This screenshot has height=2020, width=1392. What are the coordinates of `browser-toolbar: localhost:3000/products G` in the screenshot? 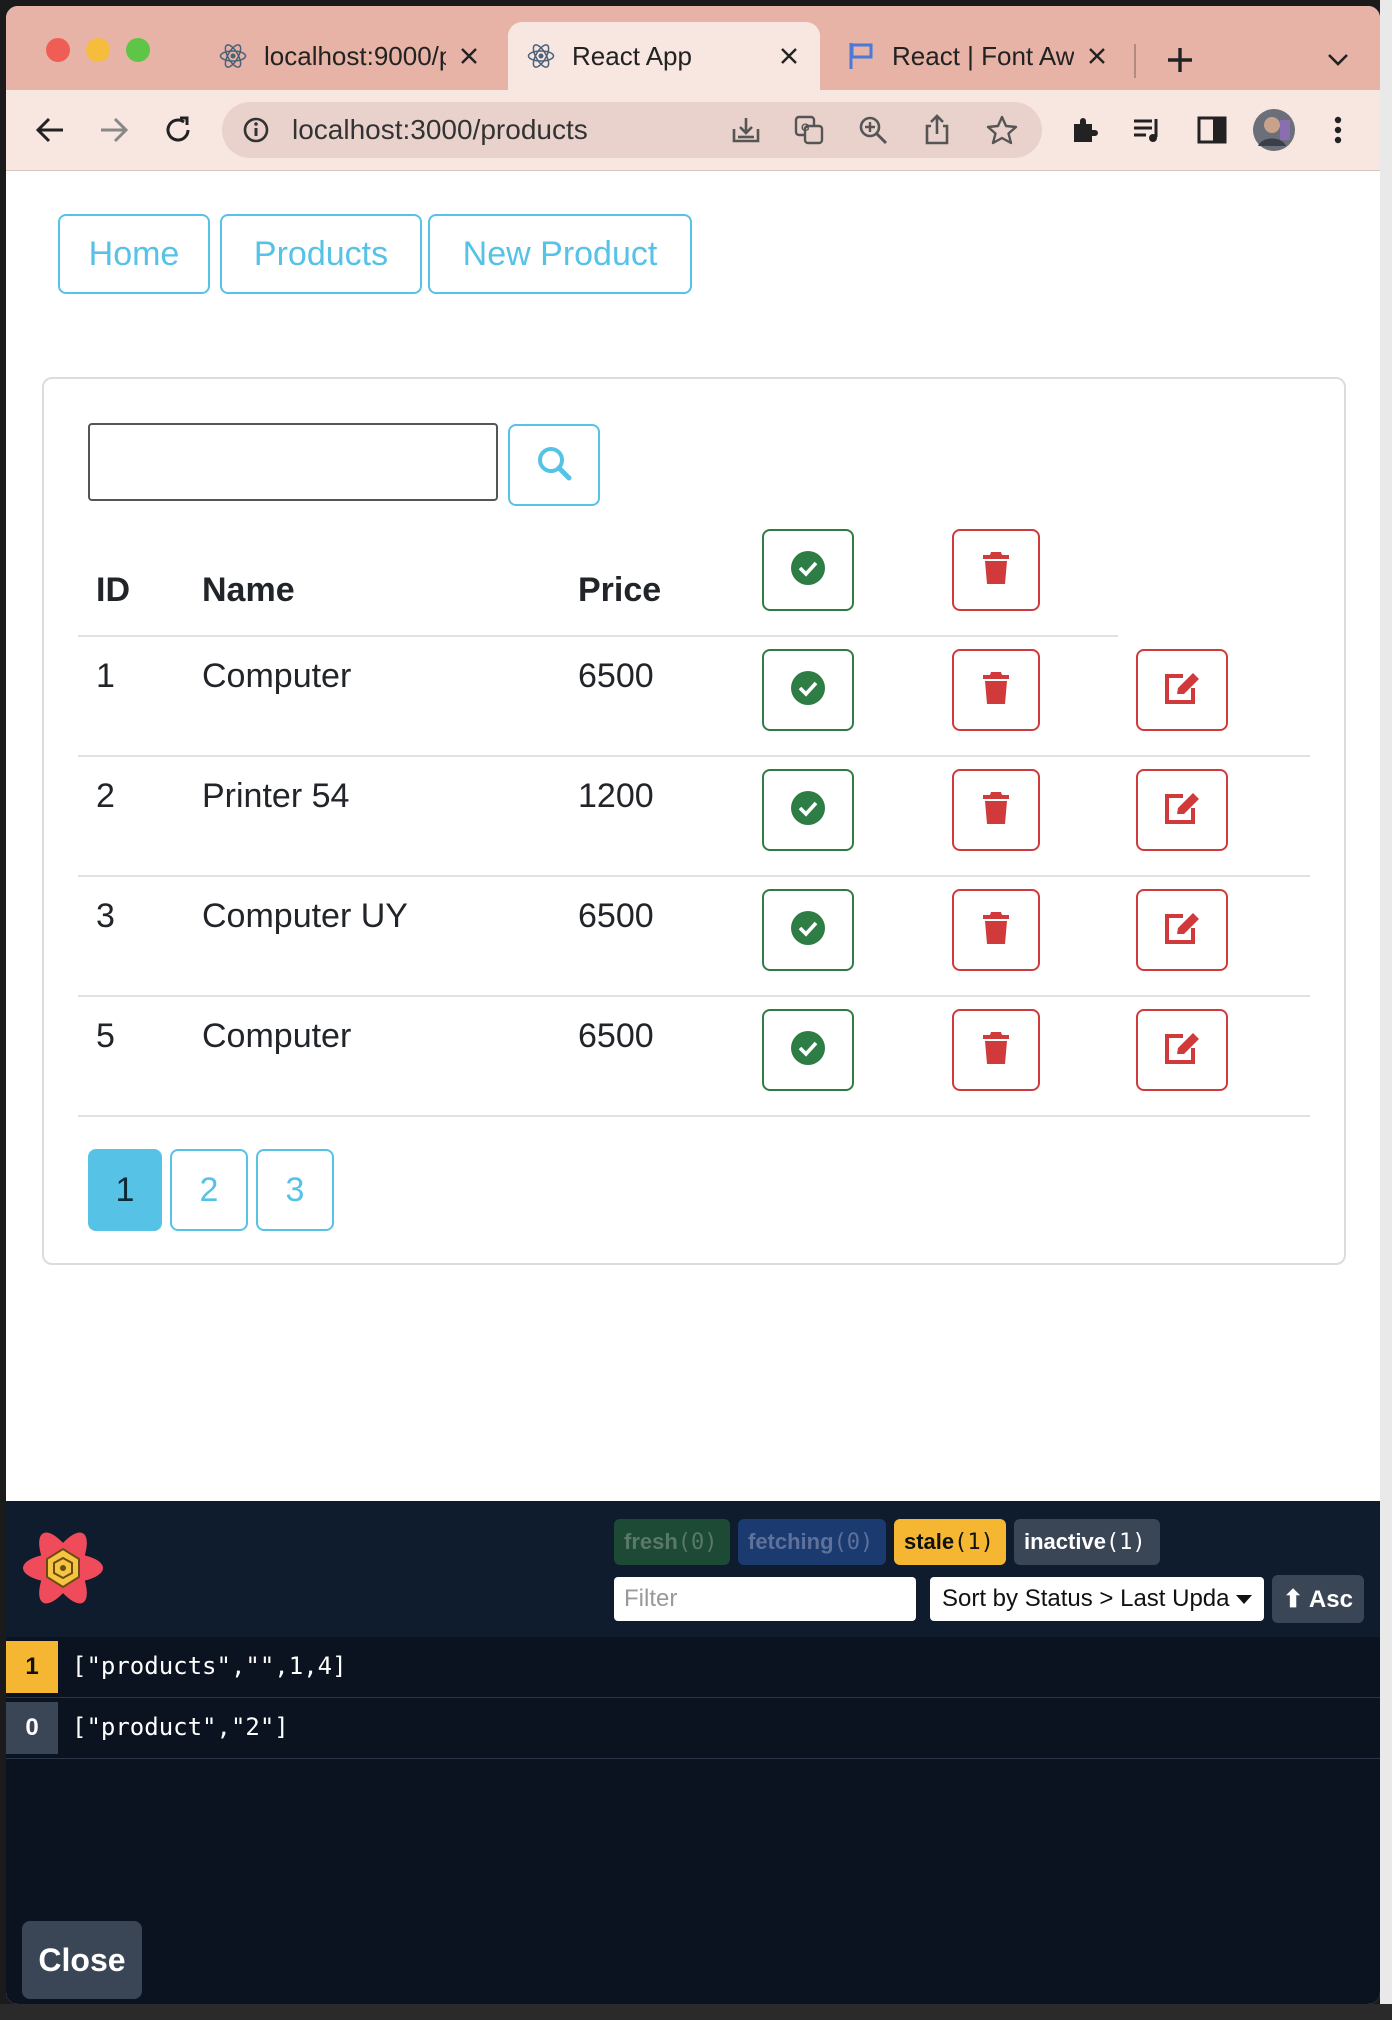 It's located at (693, 130).